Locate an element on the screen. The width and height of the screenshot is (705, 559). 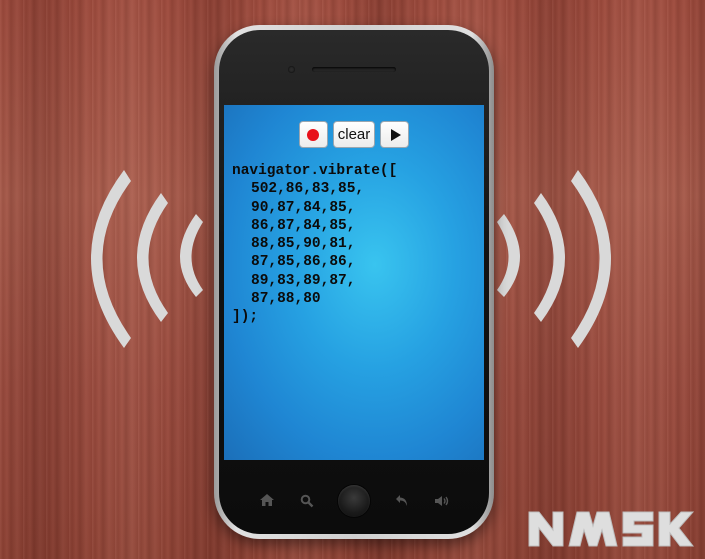
earpiece-speaker is located at coordinates (354, 69).